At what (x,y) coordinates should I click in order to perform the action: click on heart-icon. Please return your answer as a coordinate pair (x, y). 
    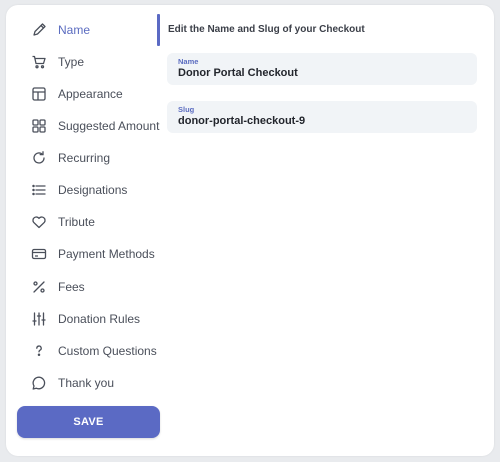
    Looking at the image, I should click on (39, 222).